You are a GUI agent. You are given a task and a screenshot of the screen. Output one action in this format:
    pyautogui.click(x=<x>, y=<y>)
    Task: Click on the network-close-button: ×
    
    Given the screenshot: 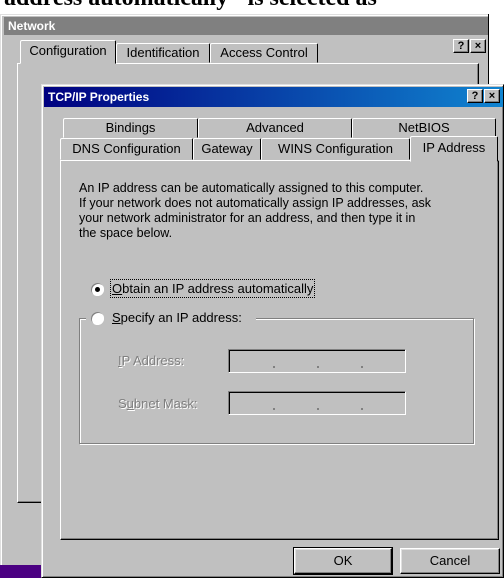 What is the action you would take?
    pyautogui.click(x=478, y=46)
    